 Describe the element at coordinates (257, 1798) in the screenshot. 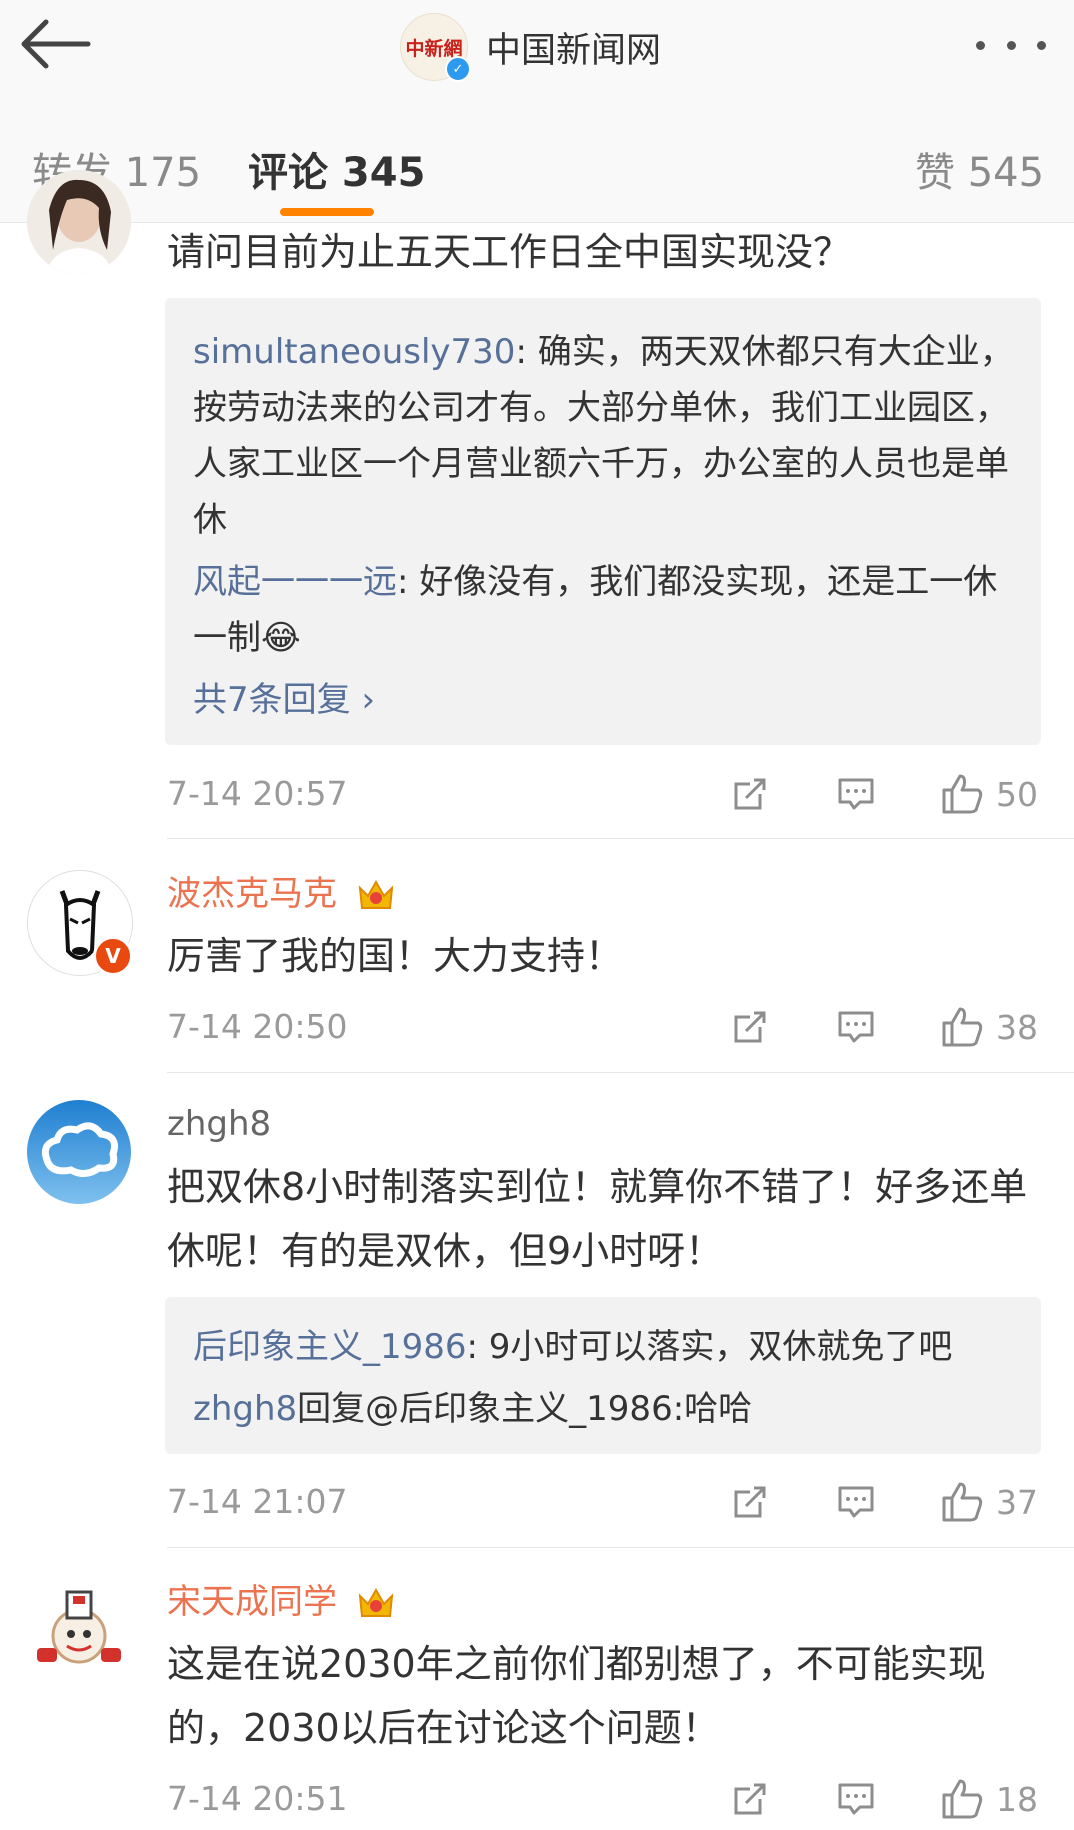

I see `comment-time: 7-14 20:51` at that location.